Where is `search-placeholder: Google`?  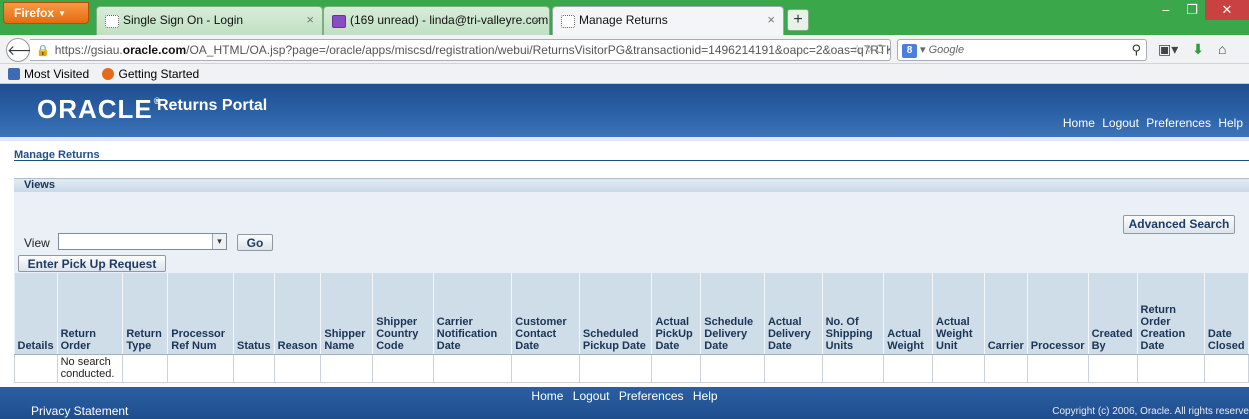
search-placeholder: Google is located at coordinates (946, 50).